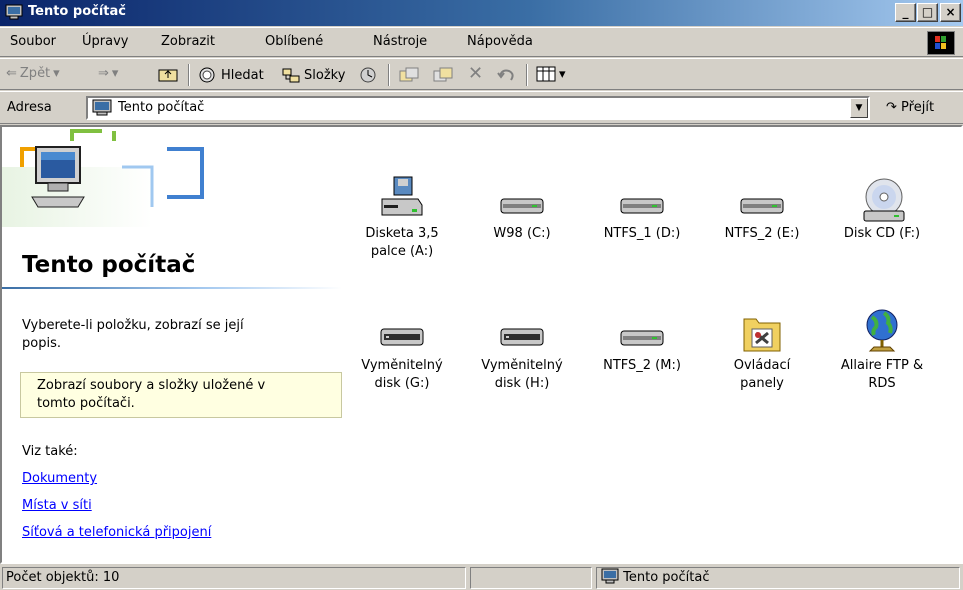 Image resolution: width=963 pixels, height=590 pixels. I want to click on pane-title: Tento počítač, so click(109, 265).